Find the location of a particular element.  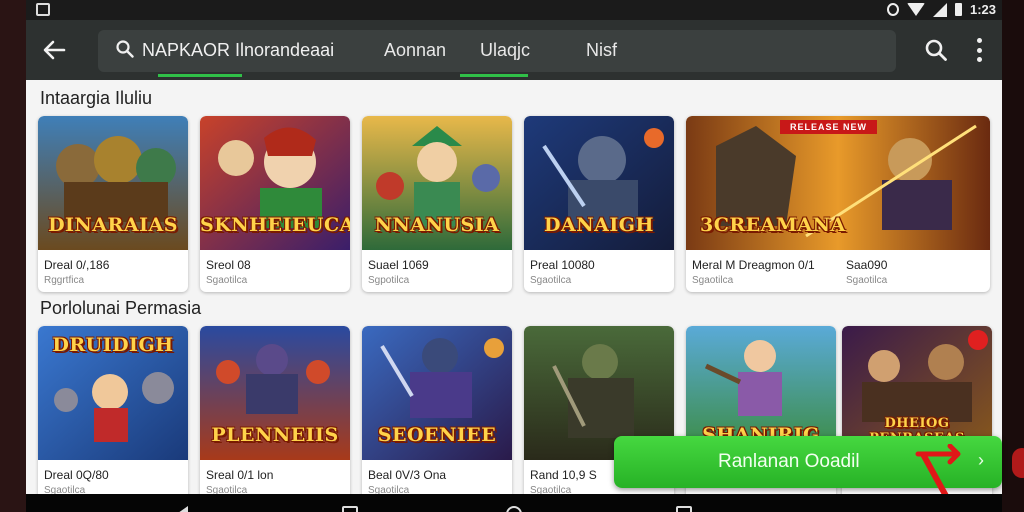

back-button is located at coordinates (54, 50).